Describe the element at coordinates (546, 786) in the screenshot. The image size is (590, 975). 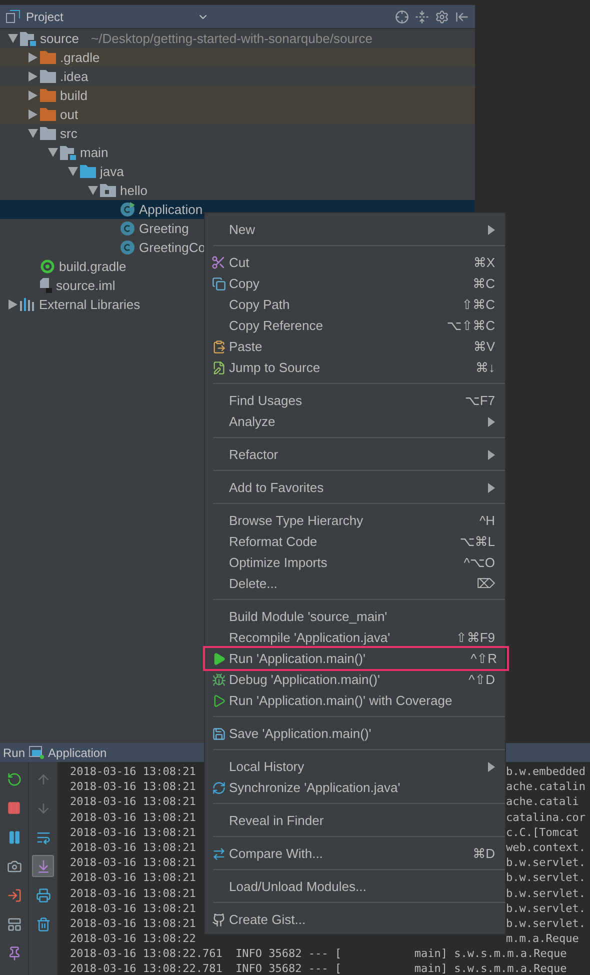
I see `log-logger: ache.catalin` at that location.